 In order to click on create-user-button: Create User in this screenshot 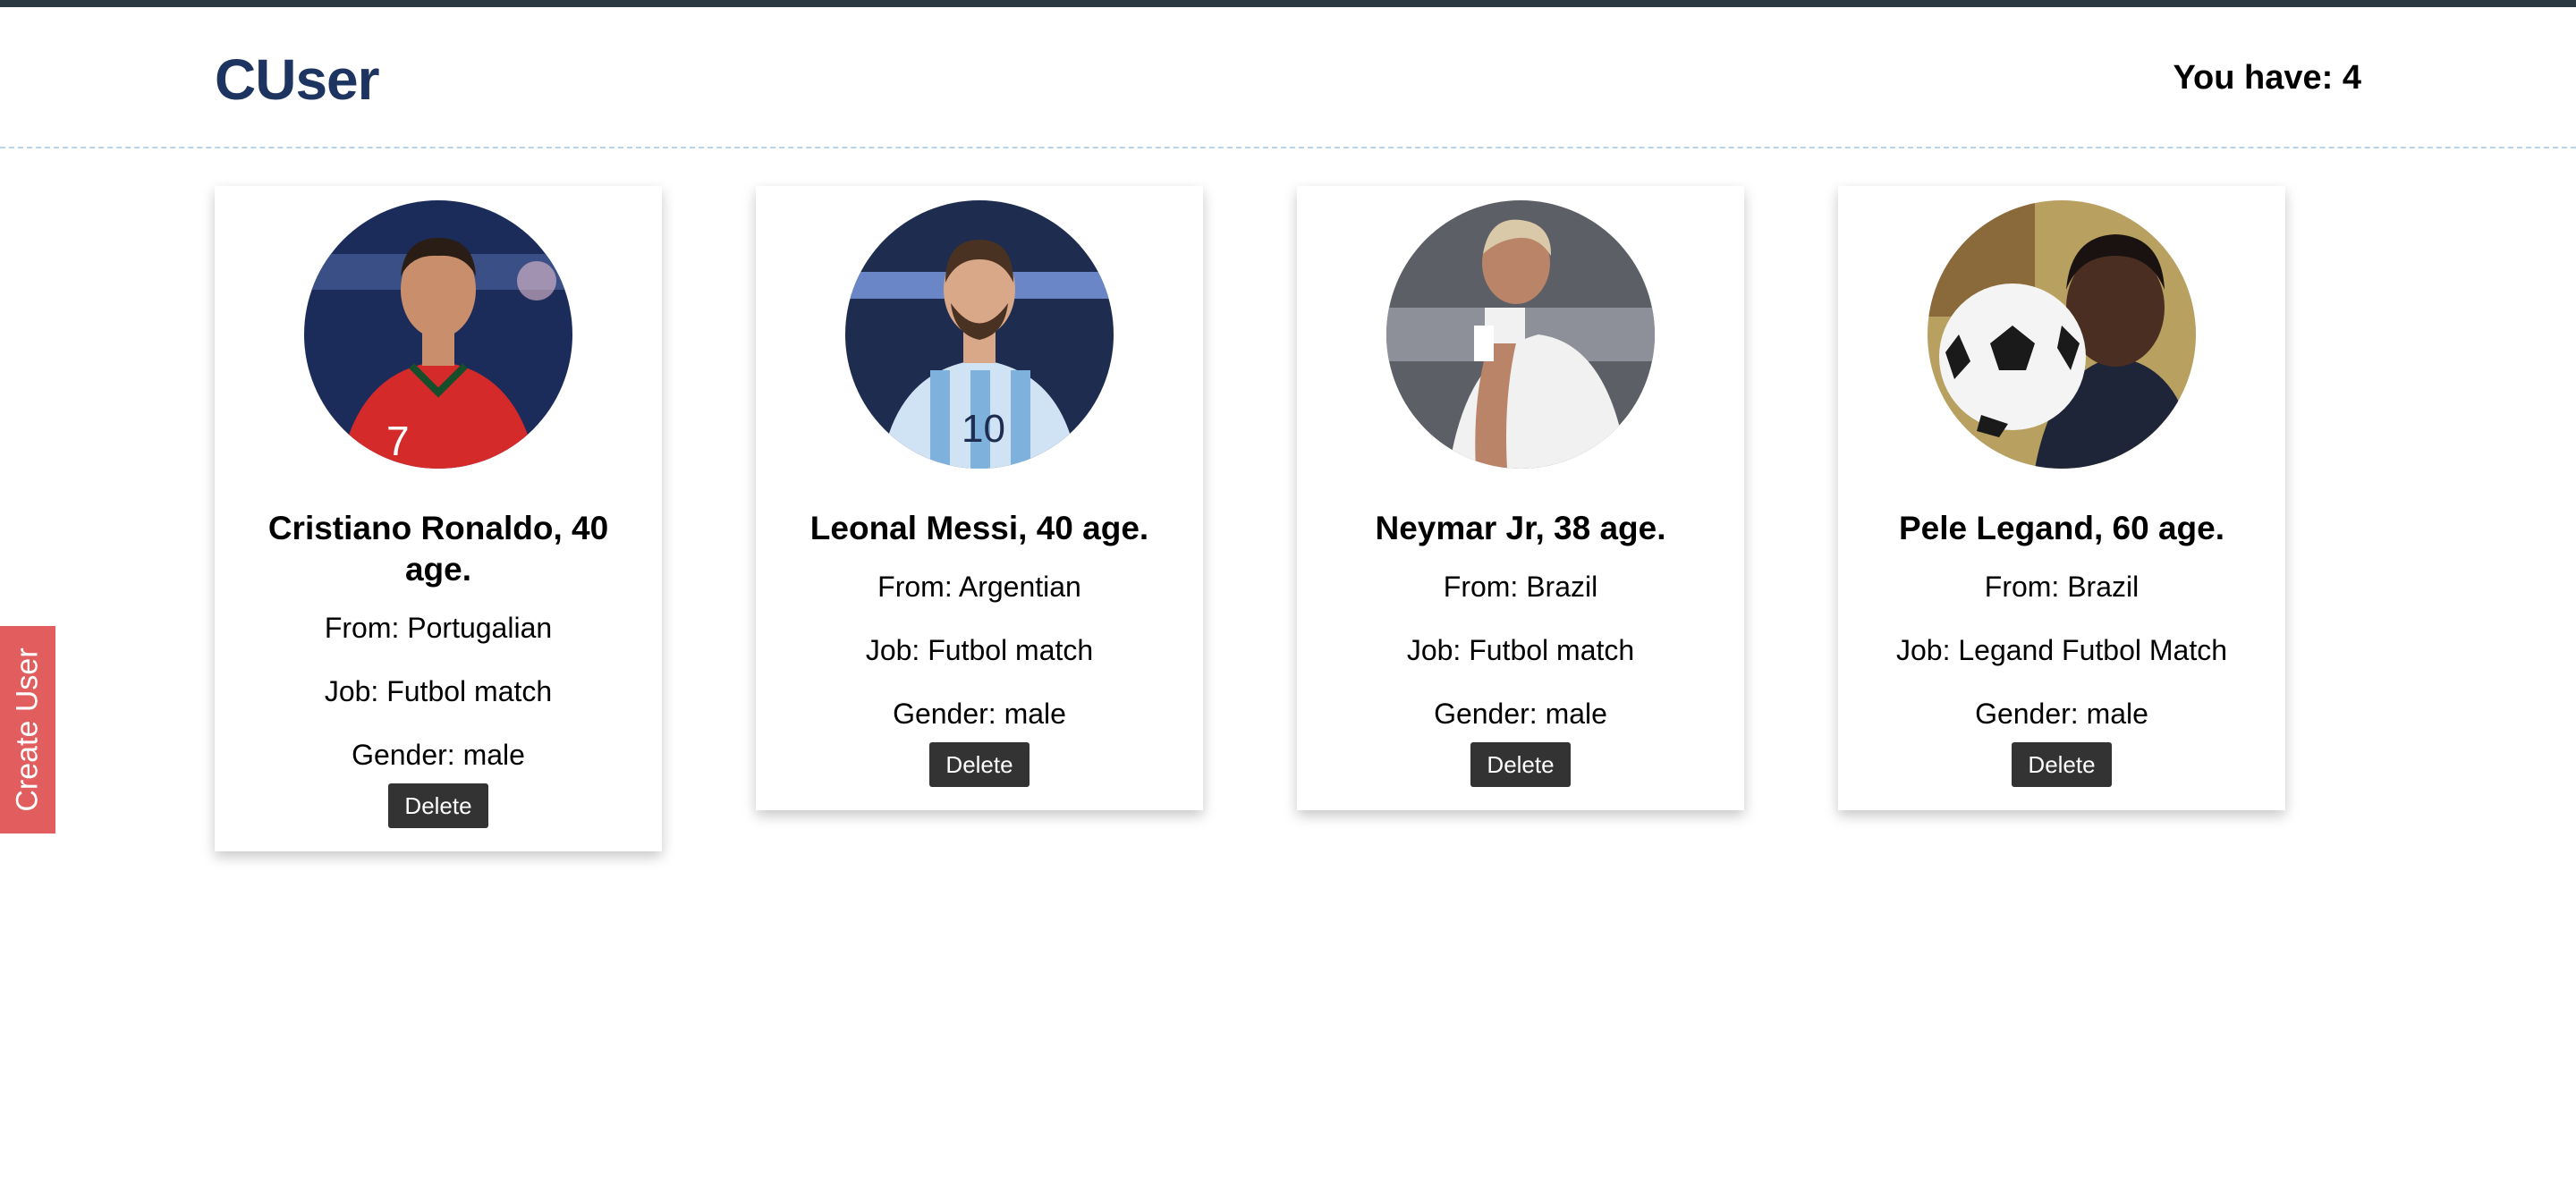, I will do `click(27, 730)`.